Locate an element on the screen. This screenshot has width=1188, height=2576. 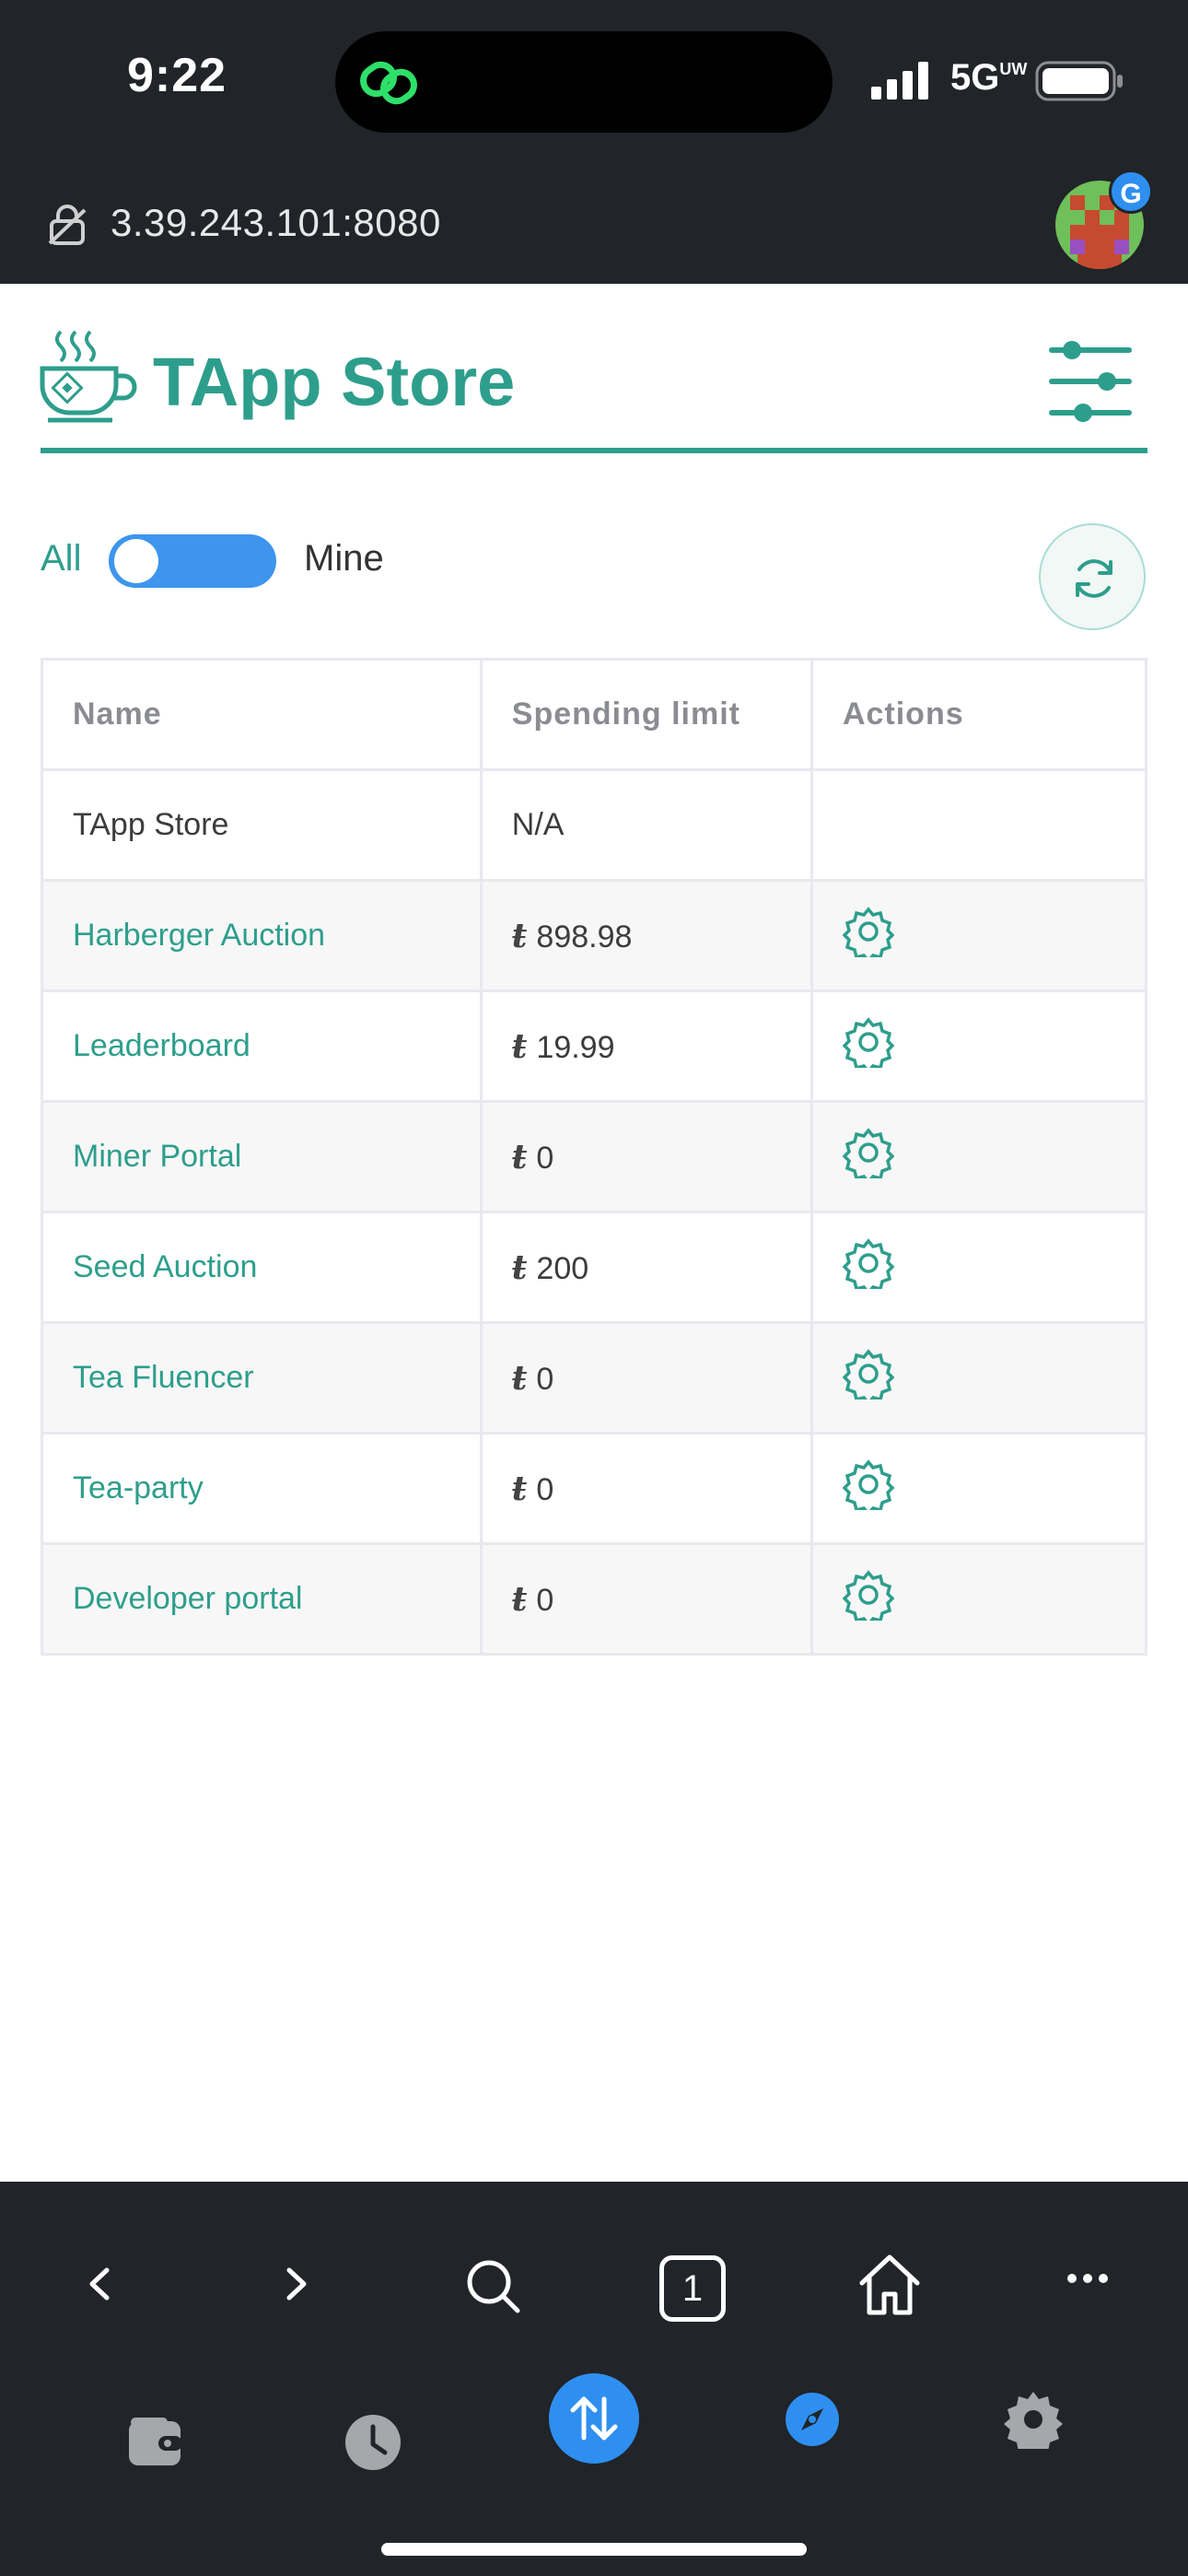
table-row: Tea Fluencer ŧ0 is located at coordinates (594, 1377).